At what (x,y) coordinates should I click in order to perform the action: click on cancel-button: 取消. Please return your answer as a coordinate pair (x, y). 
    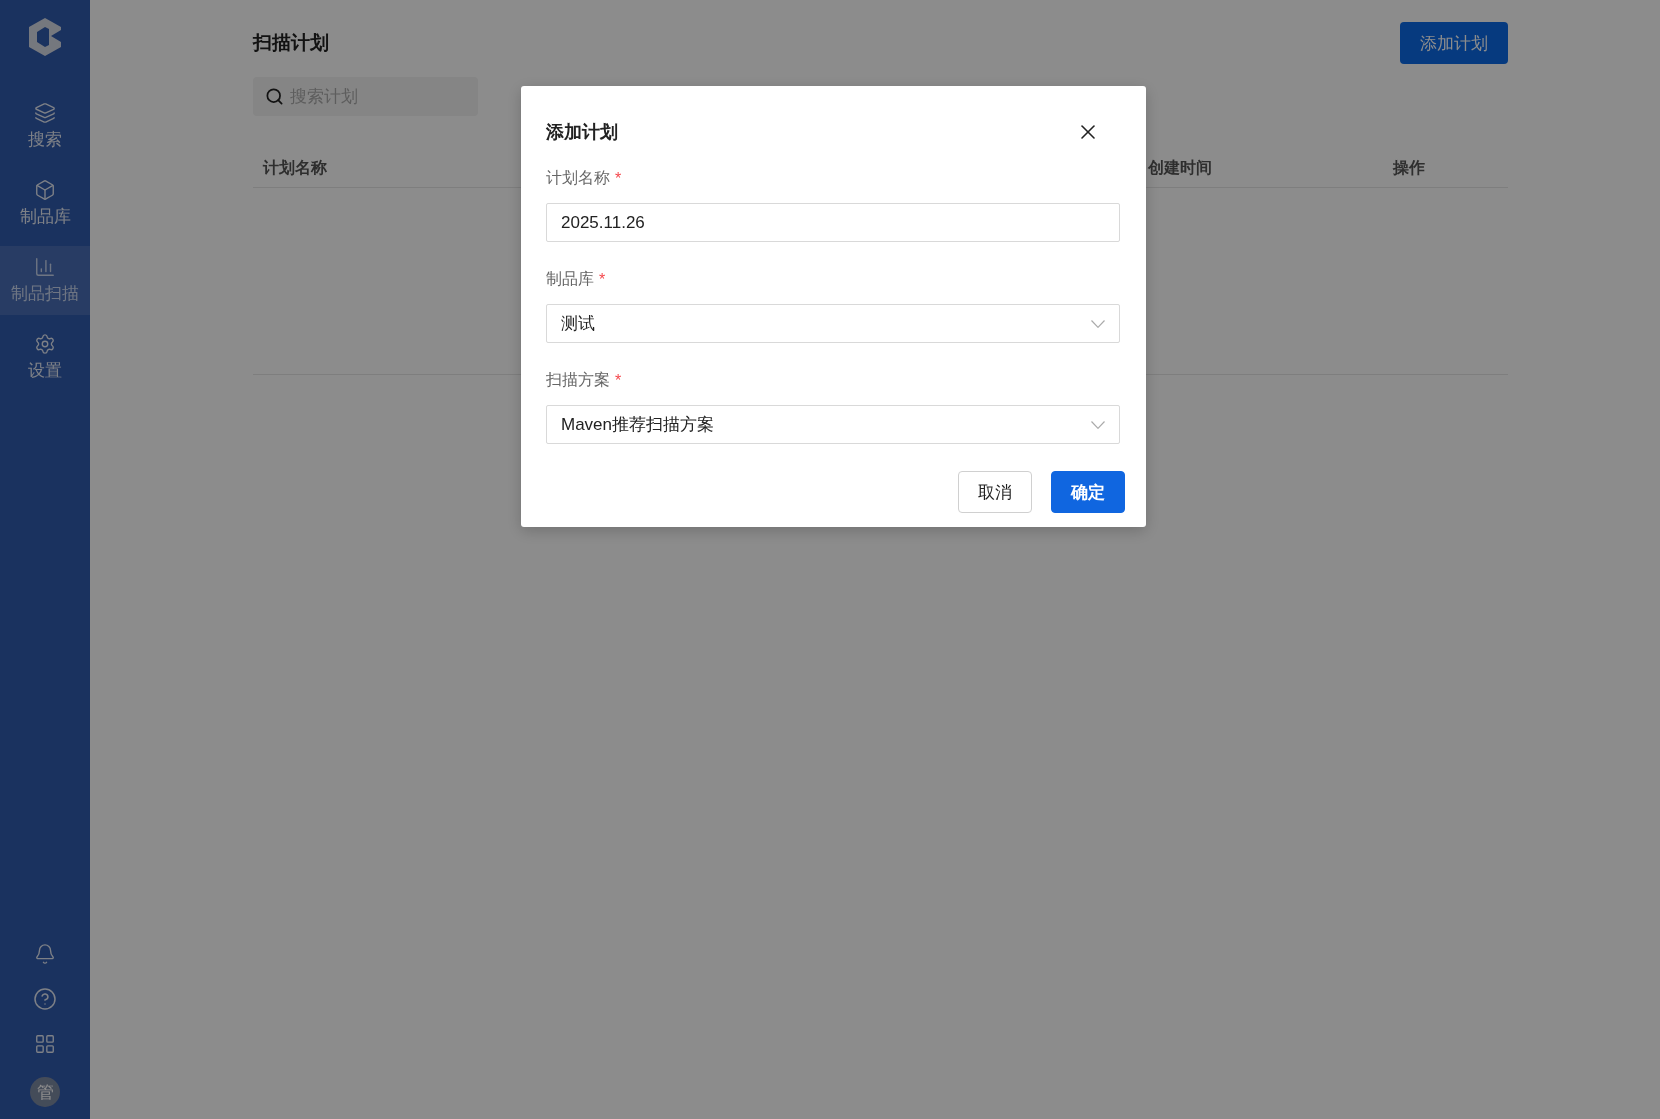
    Looking at the image, I should click on (995, 492).